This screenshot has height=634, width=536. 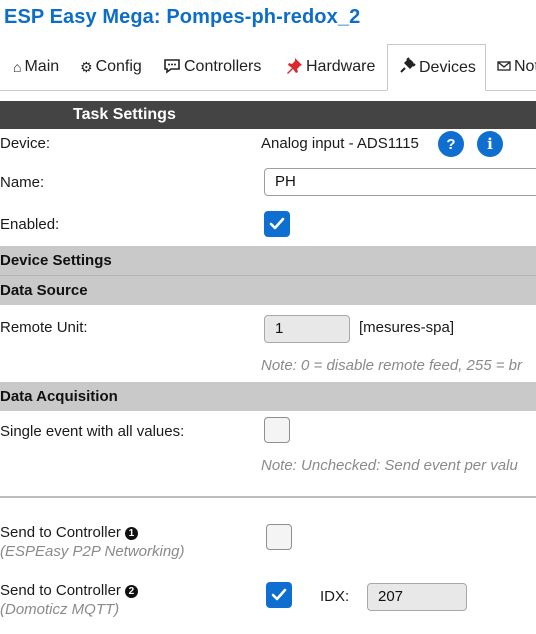 I want to click on tab-config: ⚙ Config, so click(x=111, y=67).